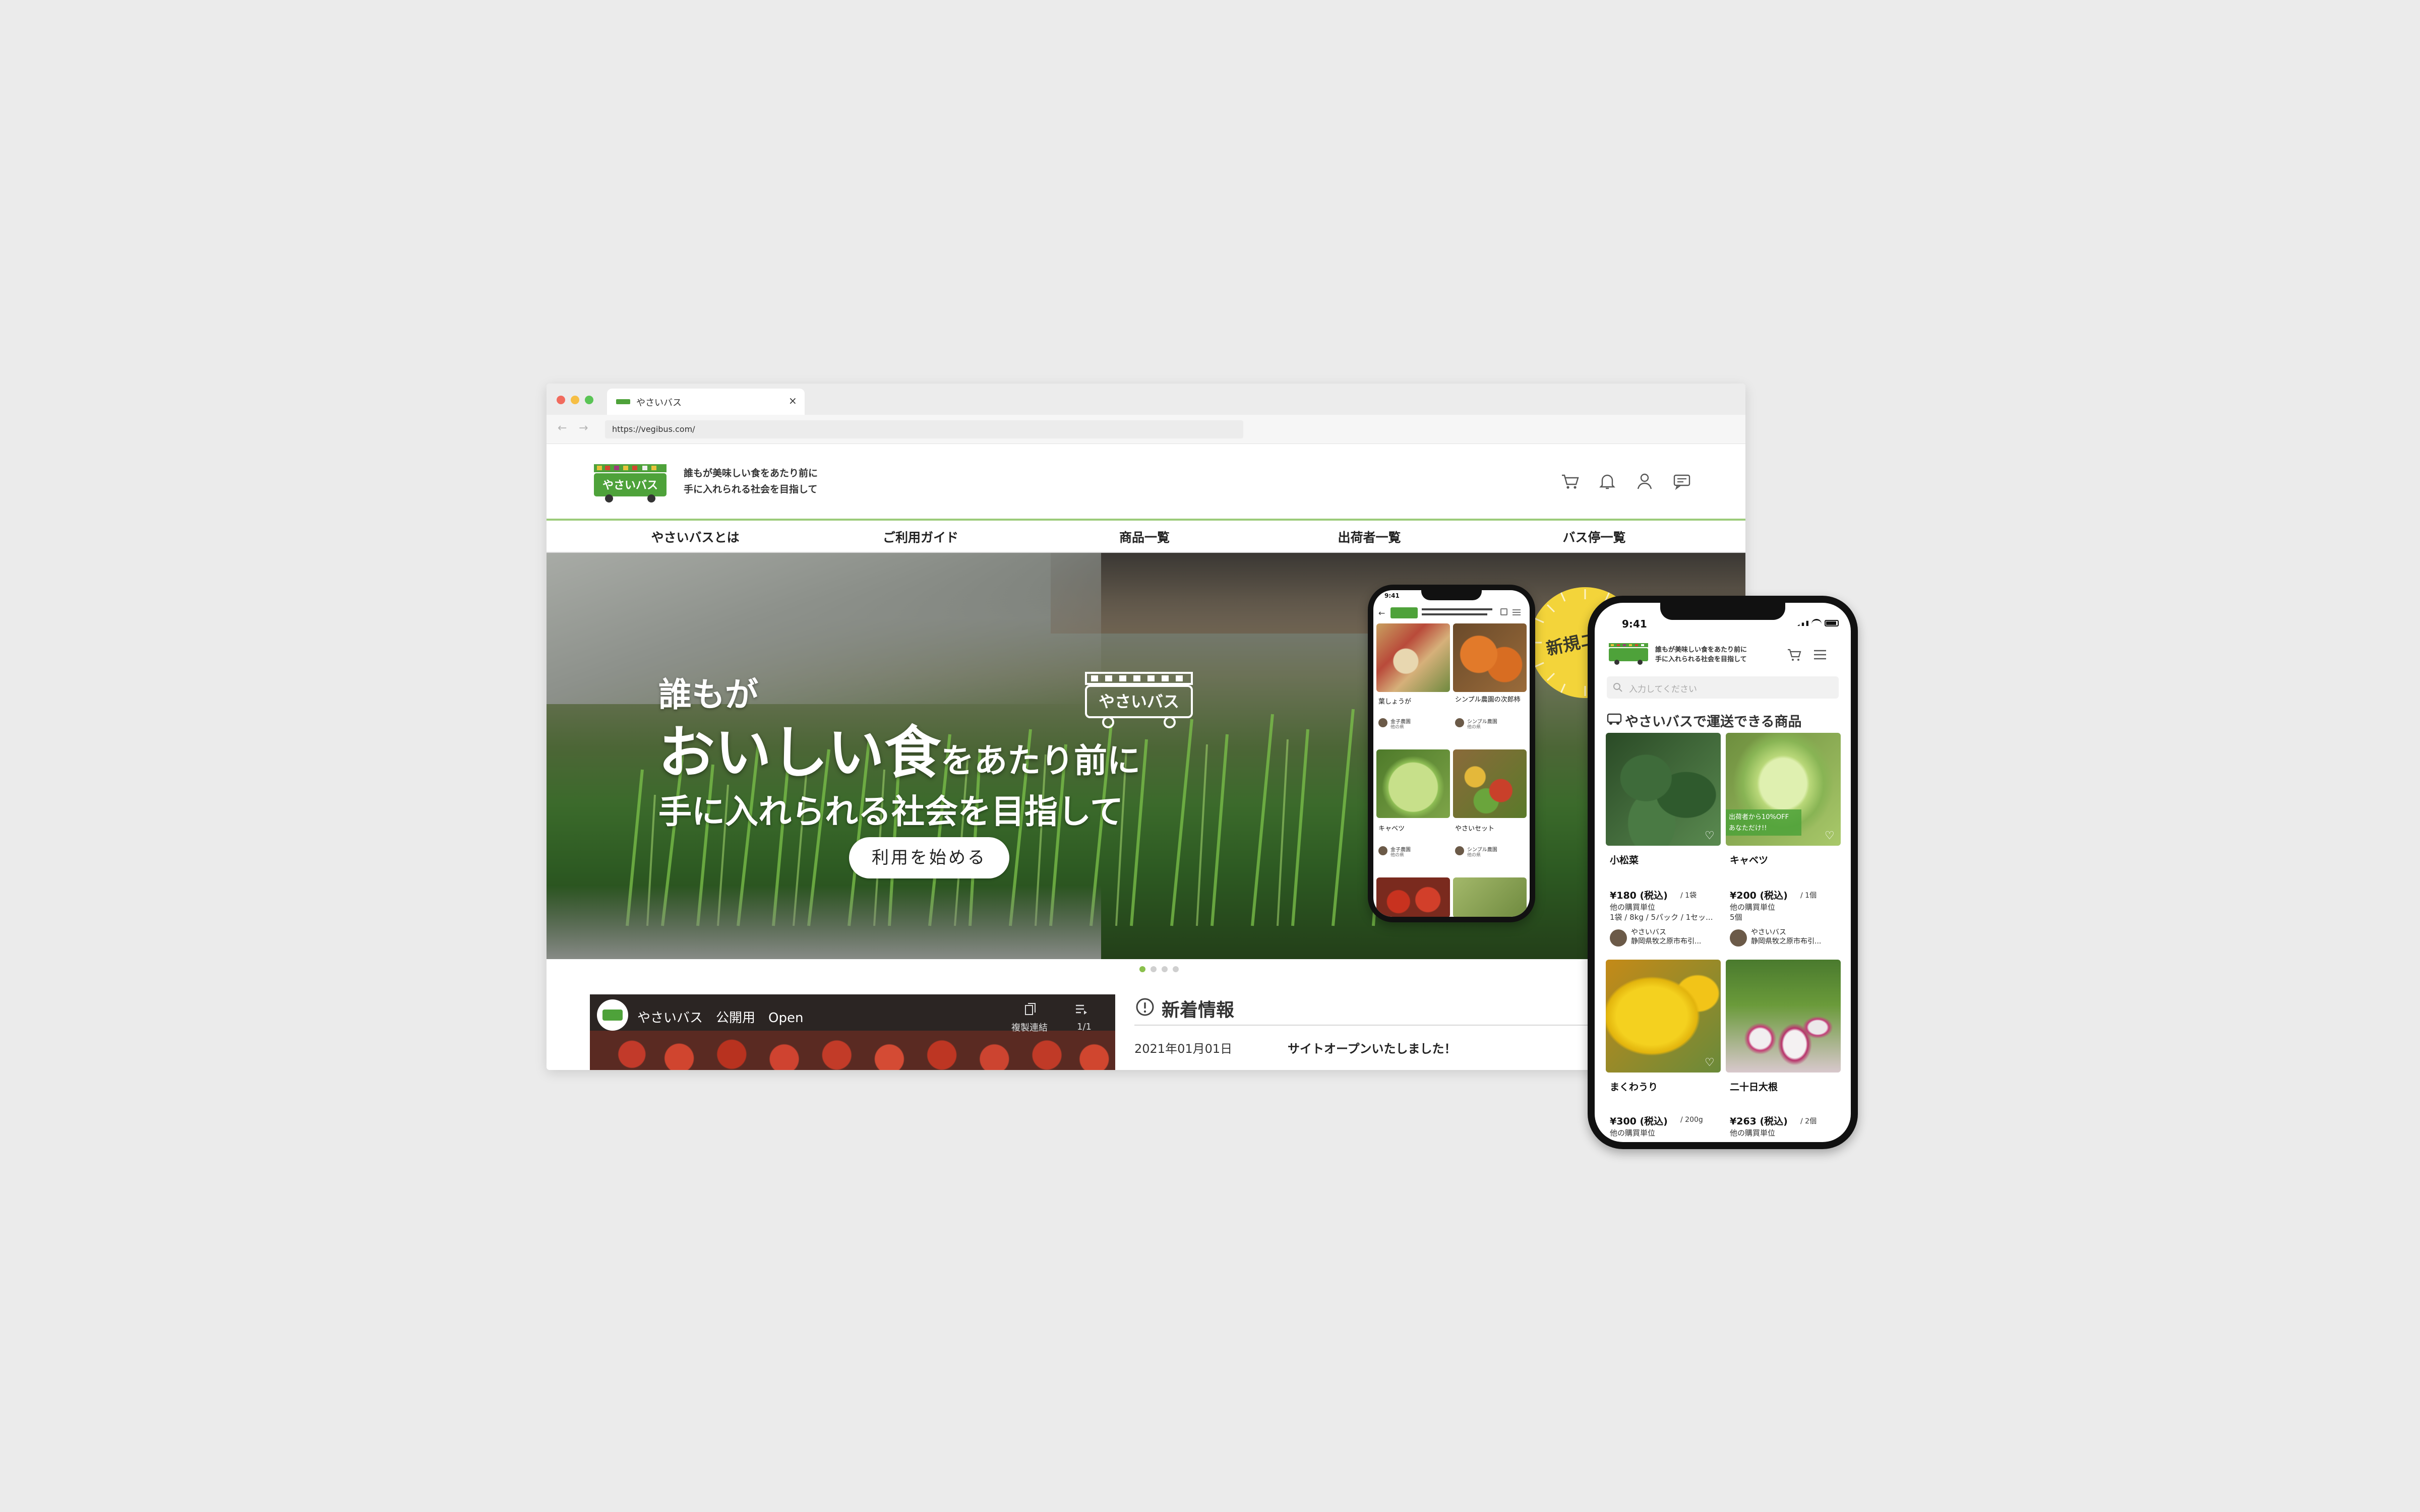 This screenshot has height=1512, width=2420. What do you see at coordinates (695, 537) in the screenshot?
I see `nav-about: やさいバスとは` at bounding box center [695, 537].